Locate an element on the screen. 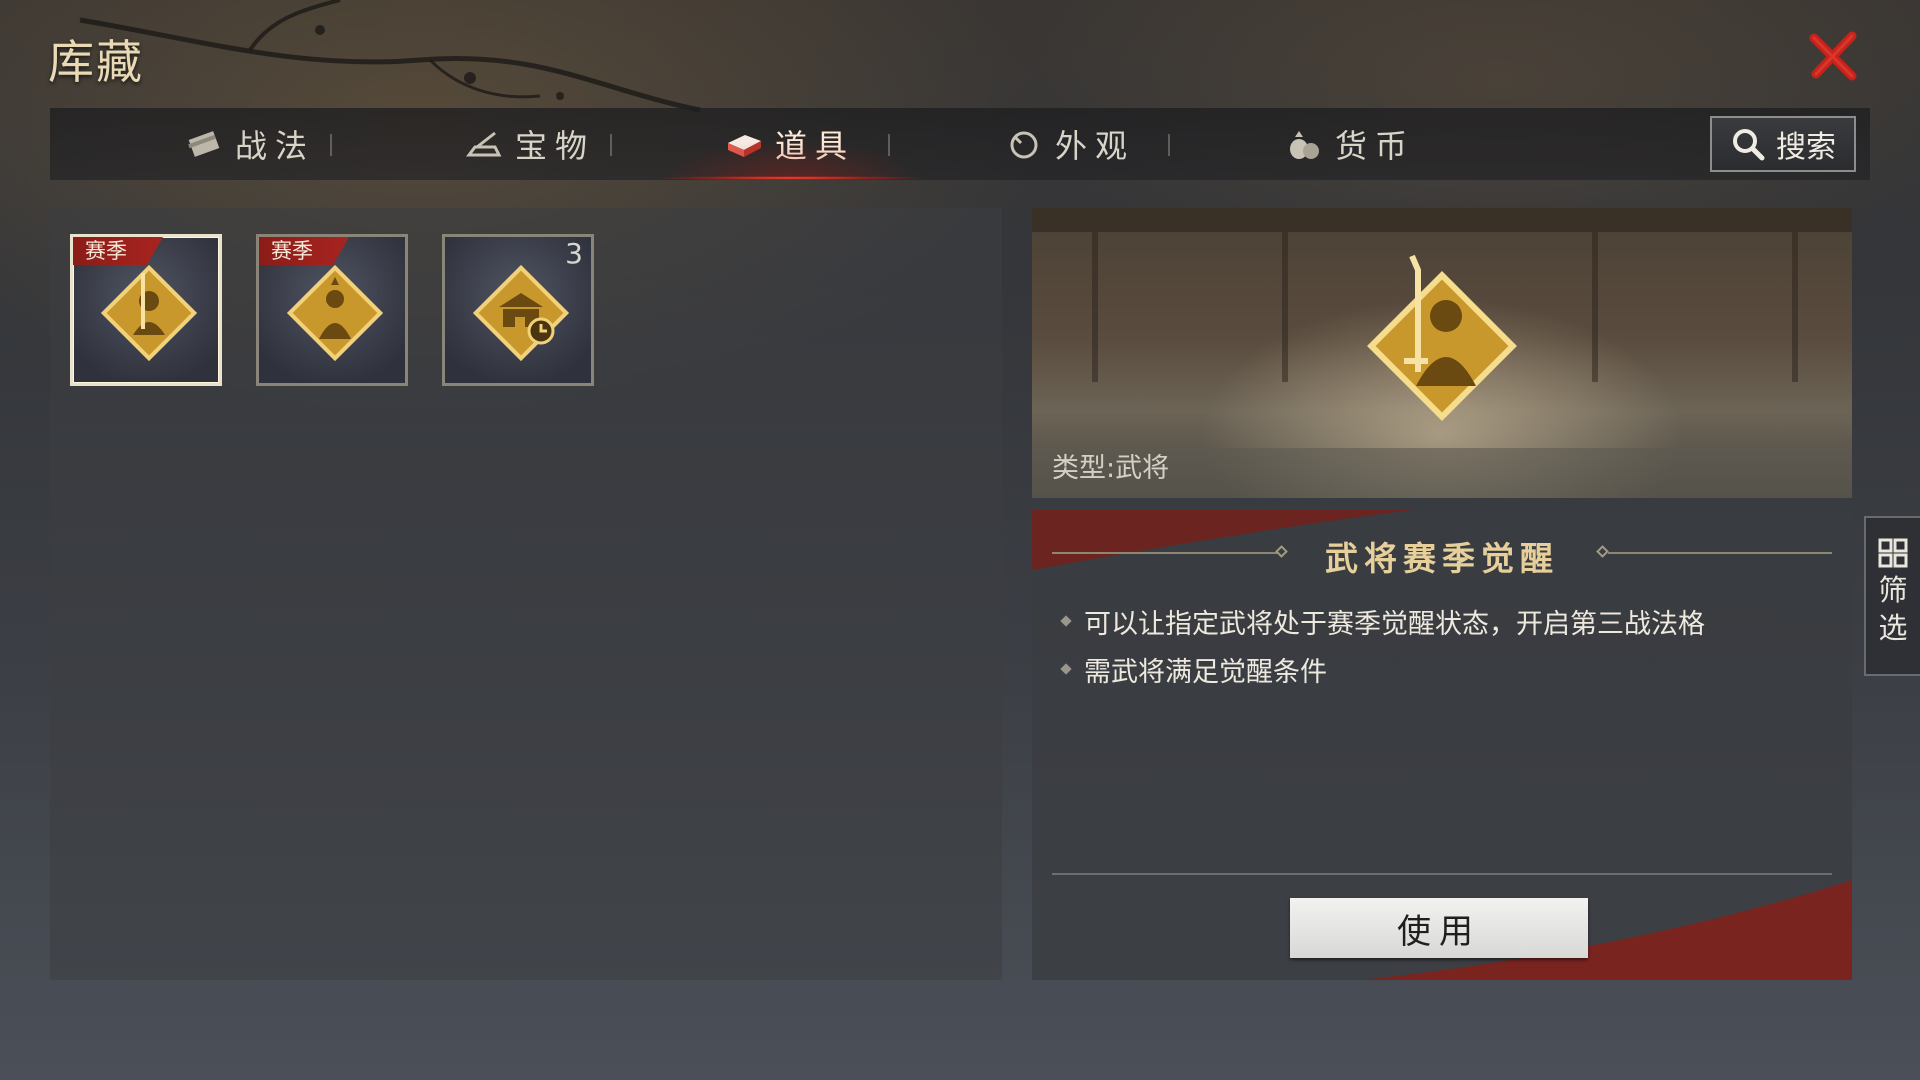 The height and width of the screenshot is (1080, 1920). filter-label-char: 筛 is located at coordinates (1893, 590).